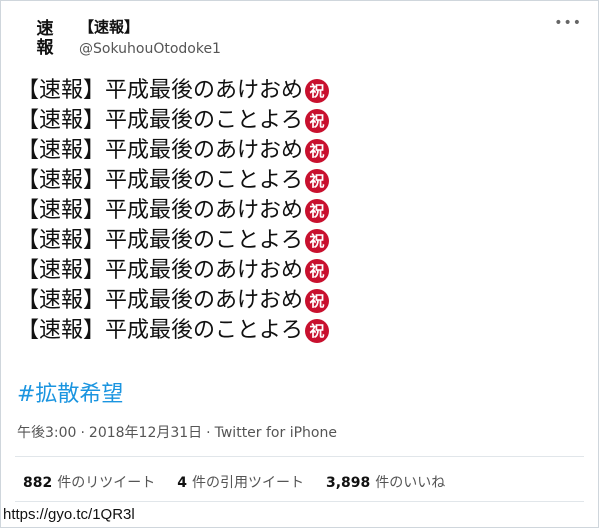 Image resolution: width=599 pixels, height=528 pixels. What do you see at coordinates (69, 514) in the screenshot?
I see `source-url: https://gyo.tc/1QR3l` at bounding box center [69, 514].